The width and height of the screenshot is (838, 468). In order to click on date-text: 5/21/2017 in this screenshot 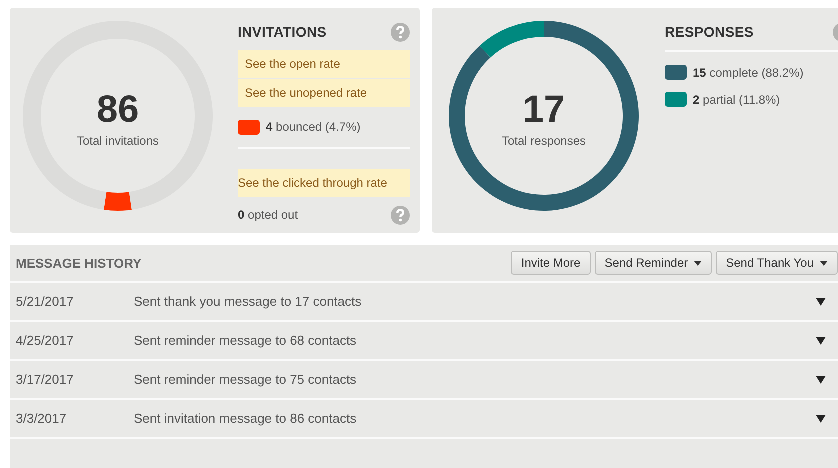, I will do `click(45, 301)`.